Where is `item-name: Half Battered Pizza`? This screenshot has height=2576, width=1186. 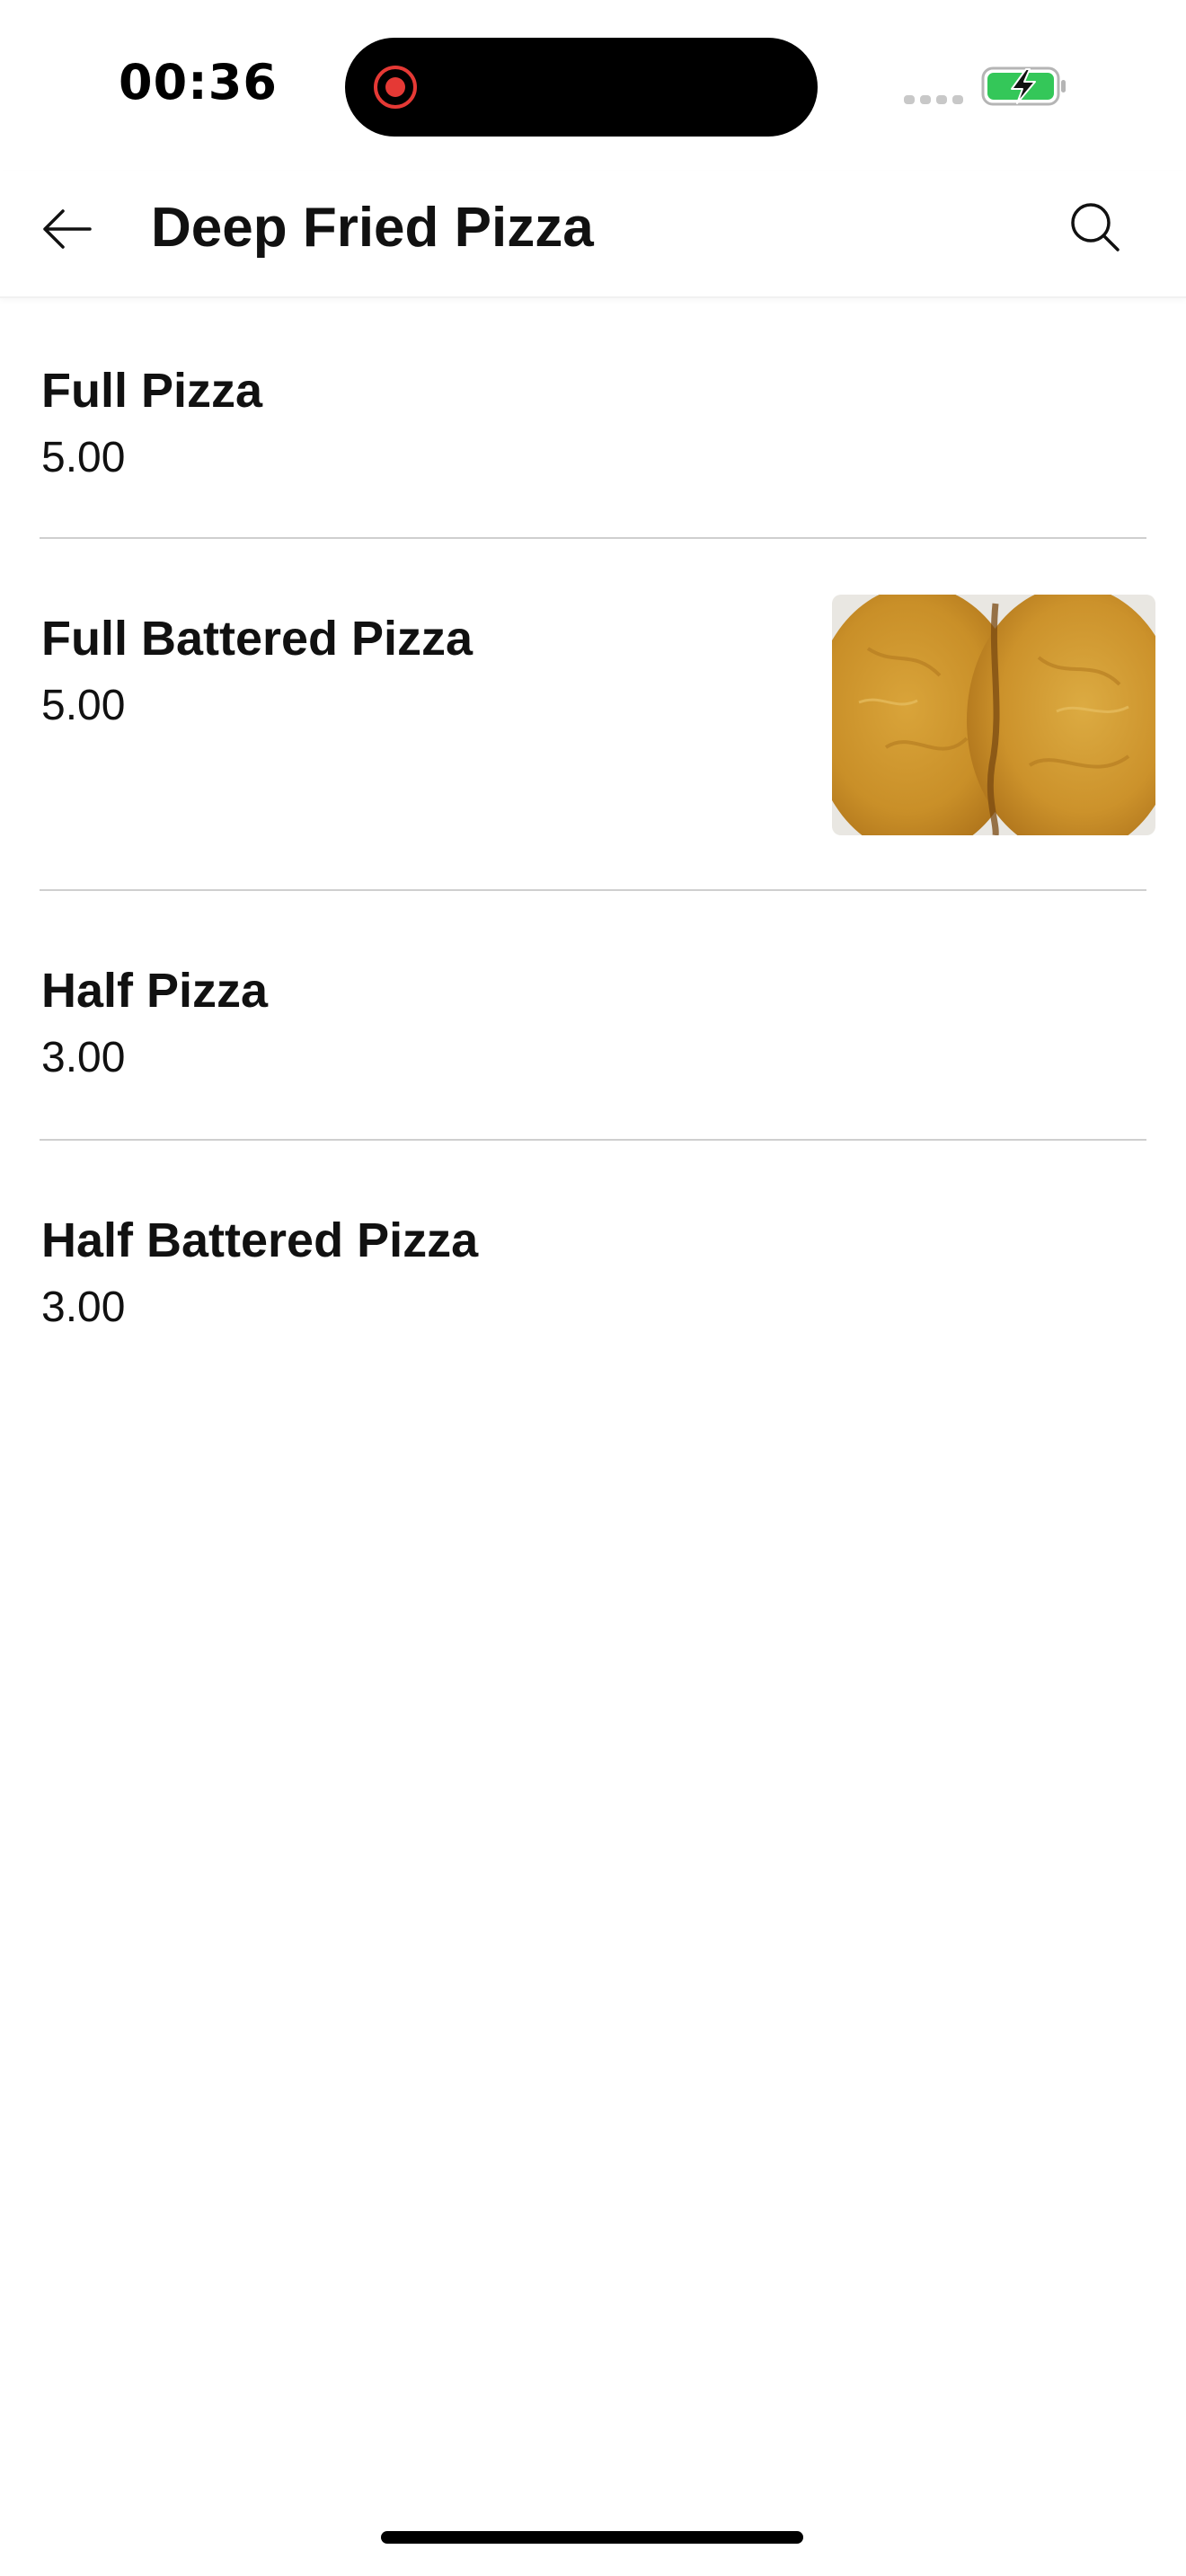
item-name: Half Battered Pizza is located at coordinates (260, 1240).